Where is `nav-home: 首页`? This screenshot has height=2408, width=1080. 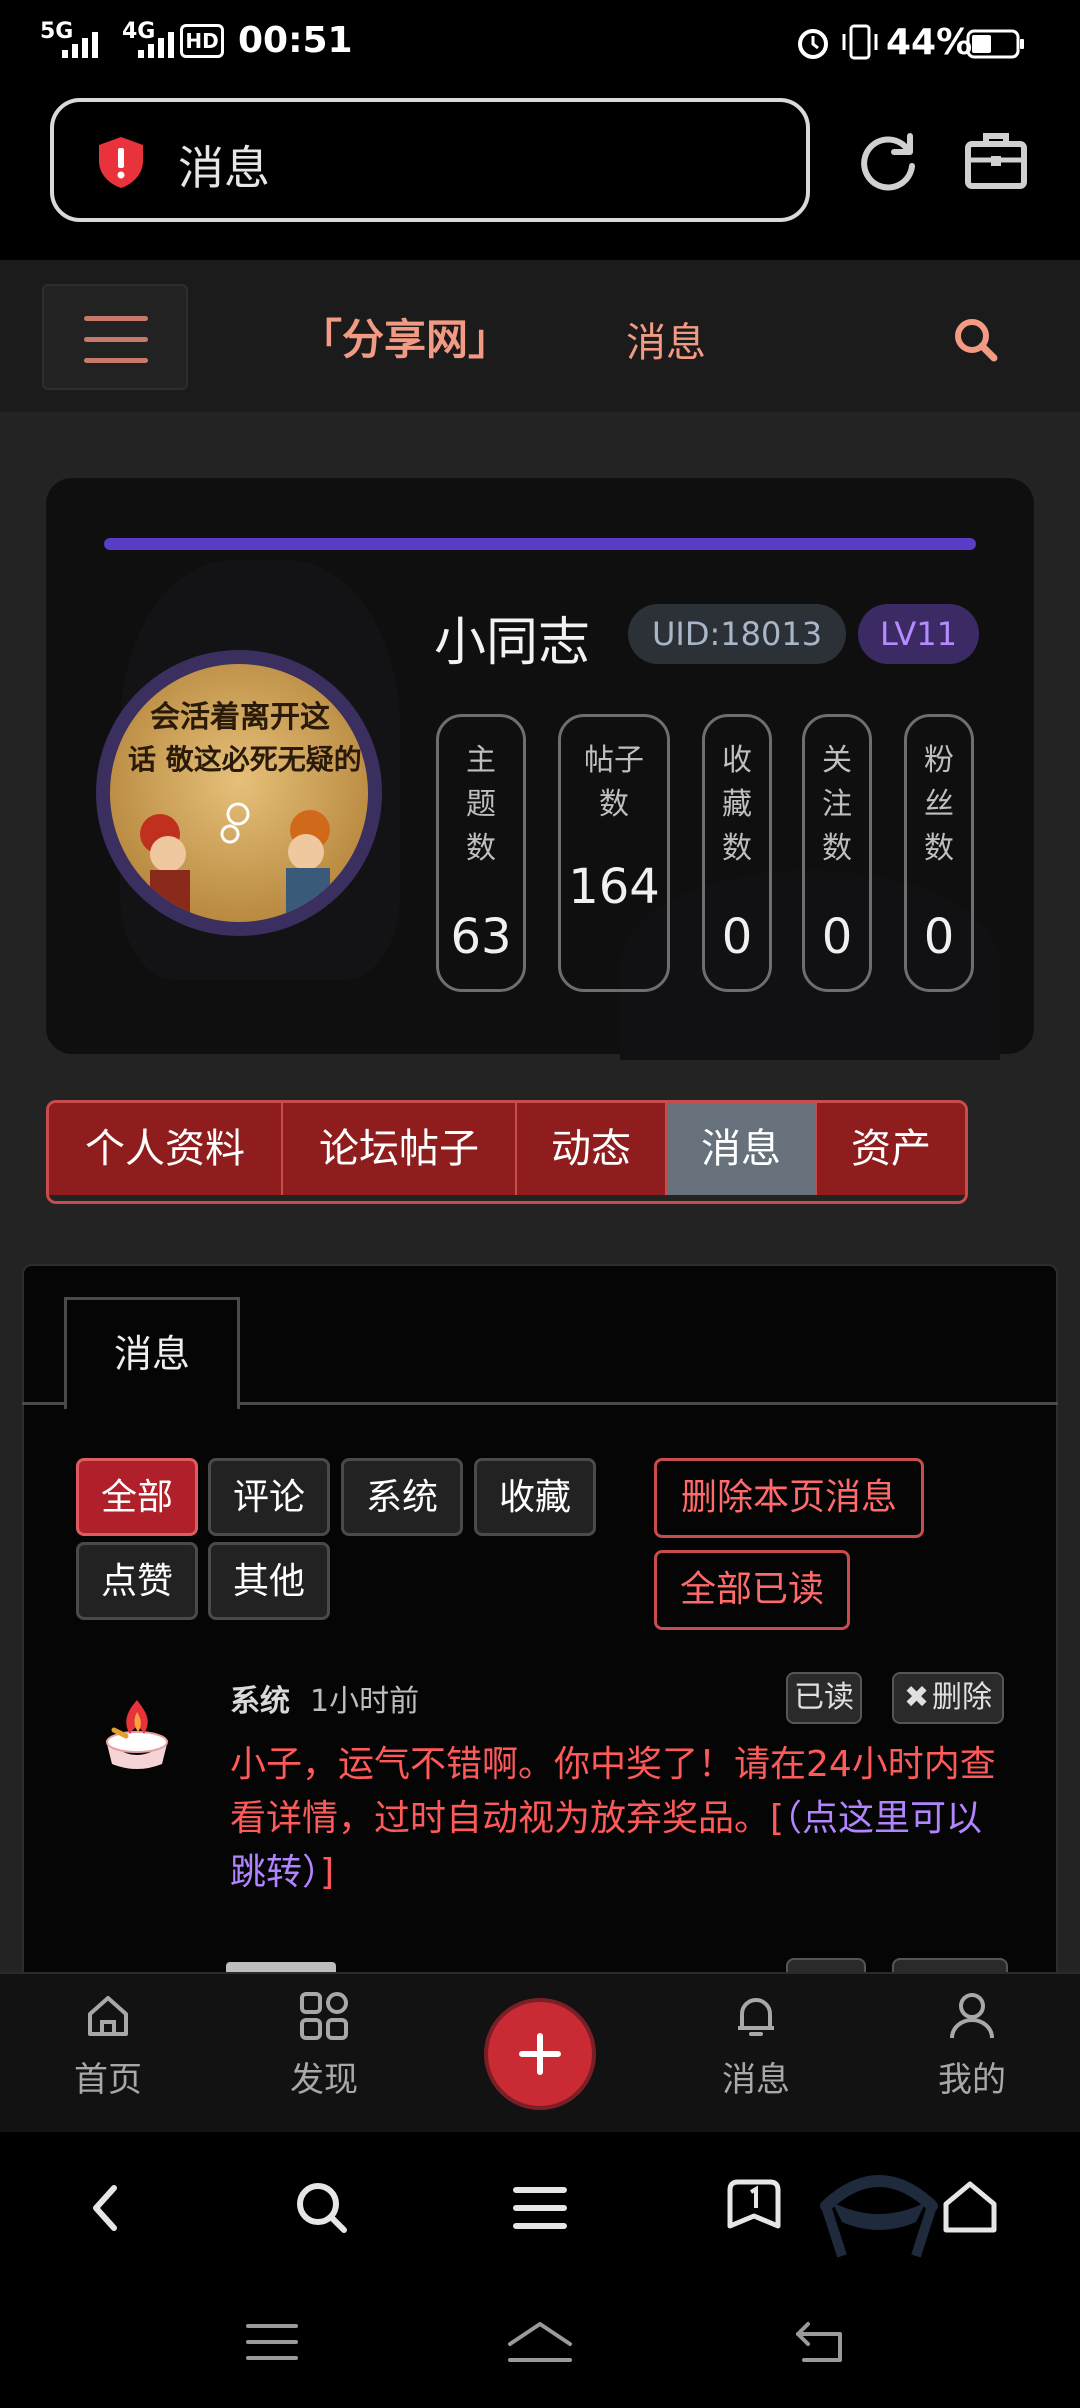
nav-home: 首页 is located at coordinates (108, 2045).